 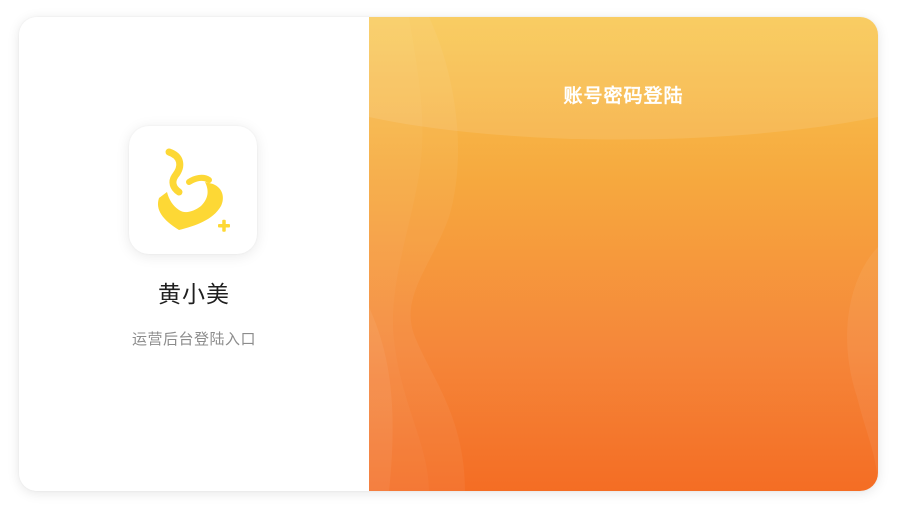 I want to click on app-logo-tile, so click(x=193, y=190).